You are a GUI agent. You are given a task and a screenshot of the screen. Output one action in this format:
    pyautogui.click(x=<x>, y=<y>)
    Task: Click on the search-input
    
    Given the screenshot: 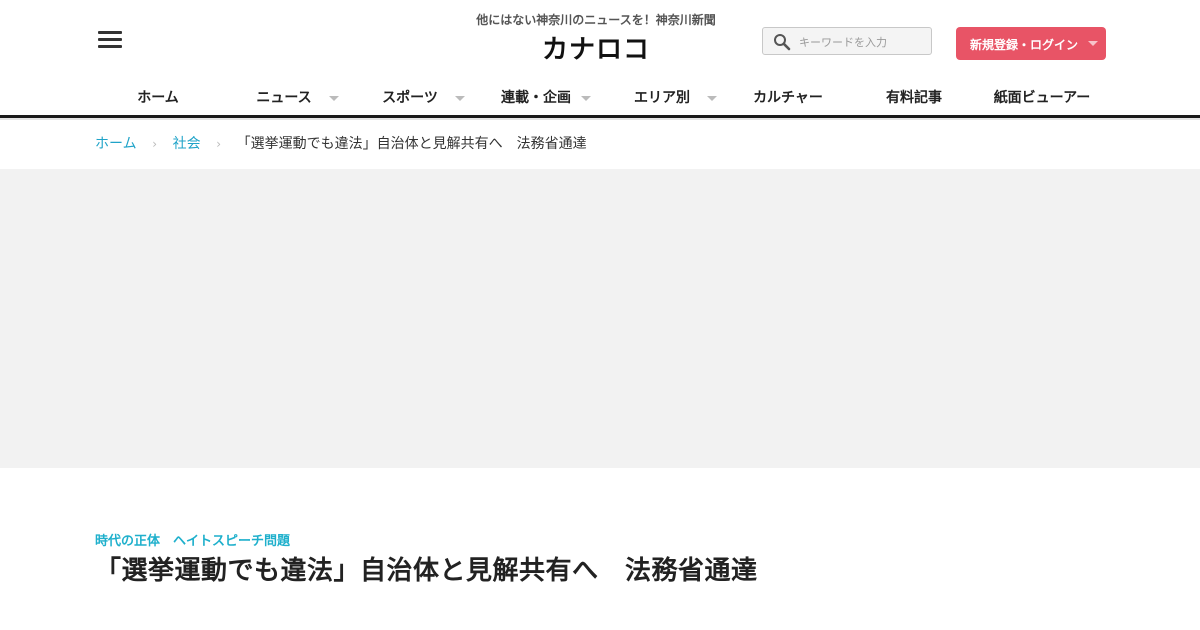 What is the action you would take?
    pyautogui.click(x=863, y=42)
    